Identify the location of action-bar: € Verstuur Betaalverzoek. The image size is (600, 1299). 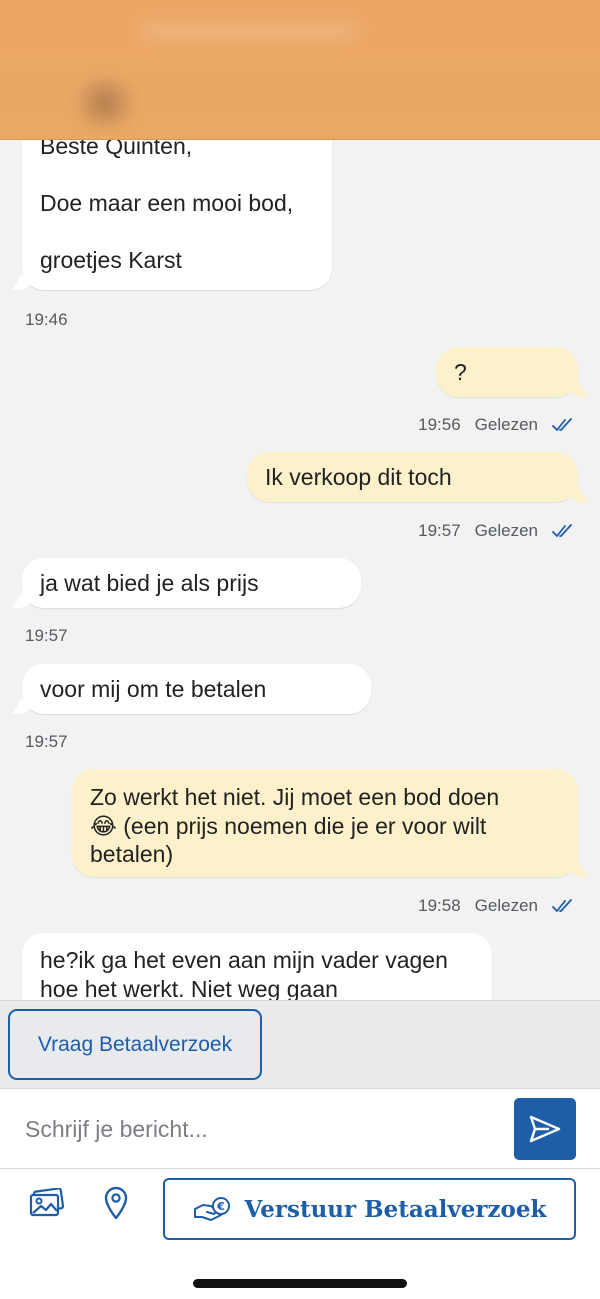
(300, 1207).